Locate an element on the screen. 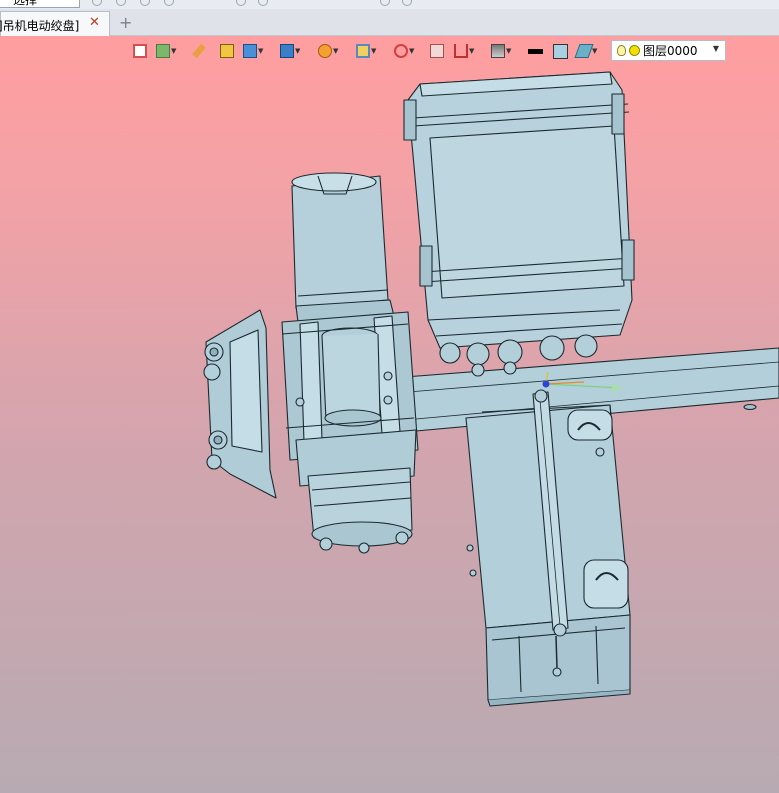 The height and width of the screenshot is (793, 779). layer-name: 图层0000 is located at coordinates (670, 51).